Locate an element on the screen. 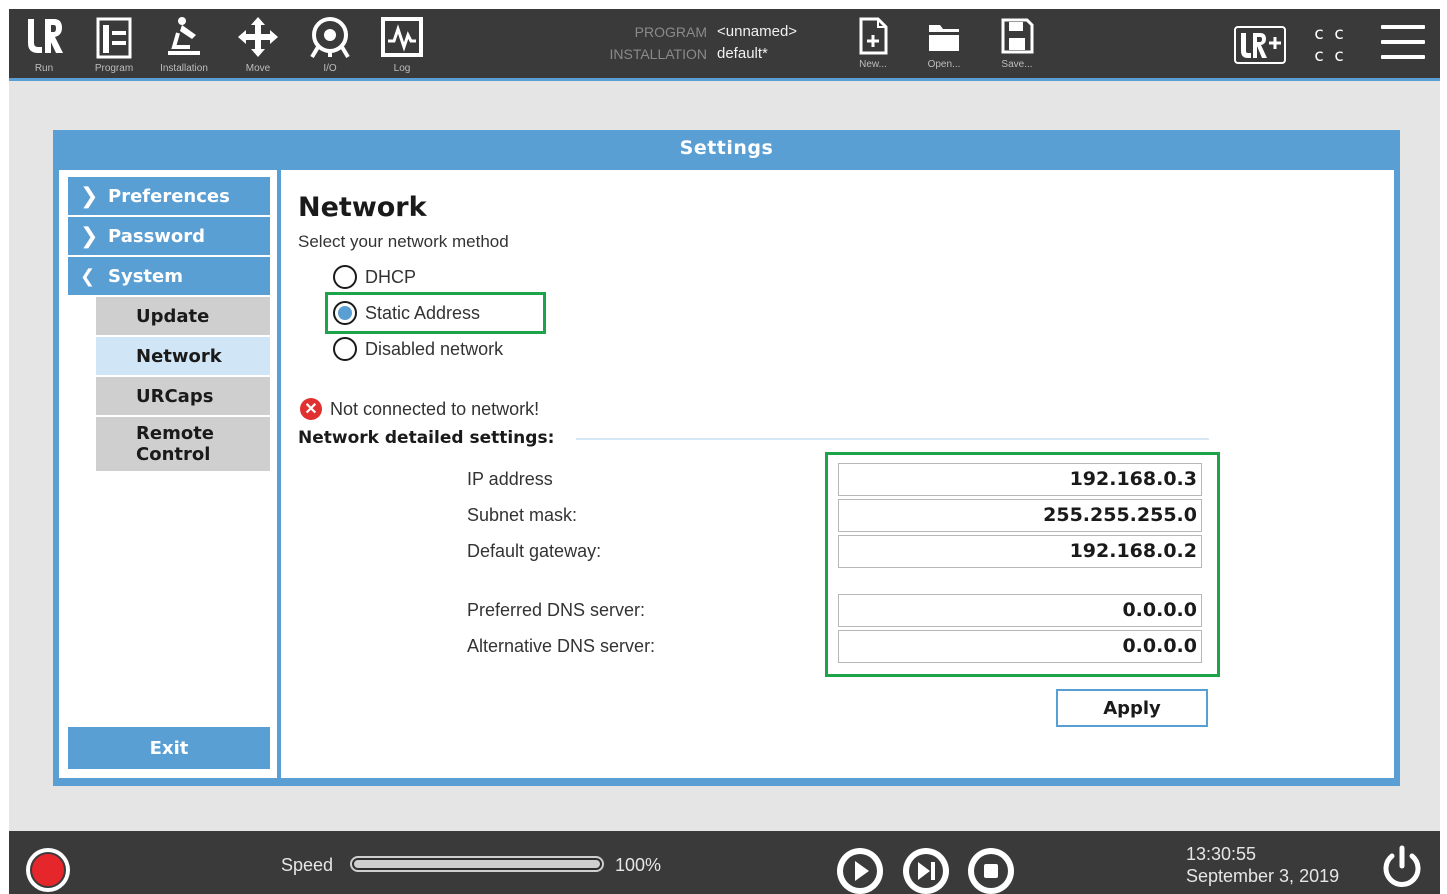 The width and height of the screenshot is (1447, 894). default-gateway-label: Default gateway: is located at coordinates (534, 551).